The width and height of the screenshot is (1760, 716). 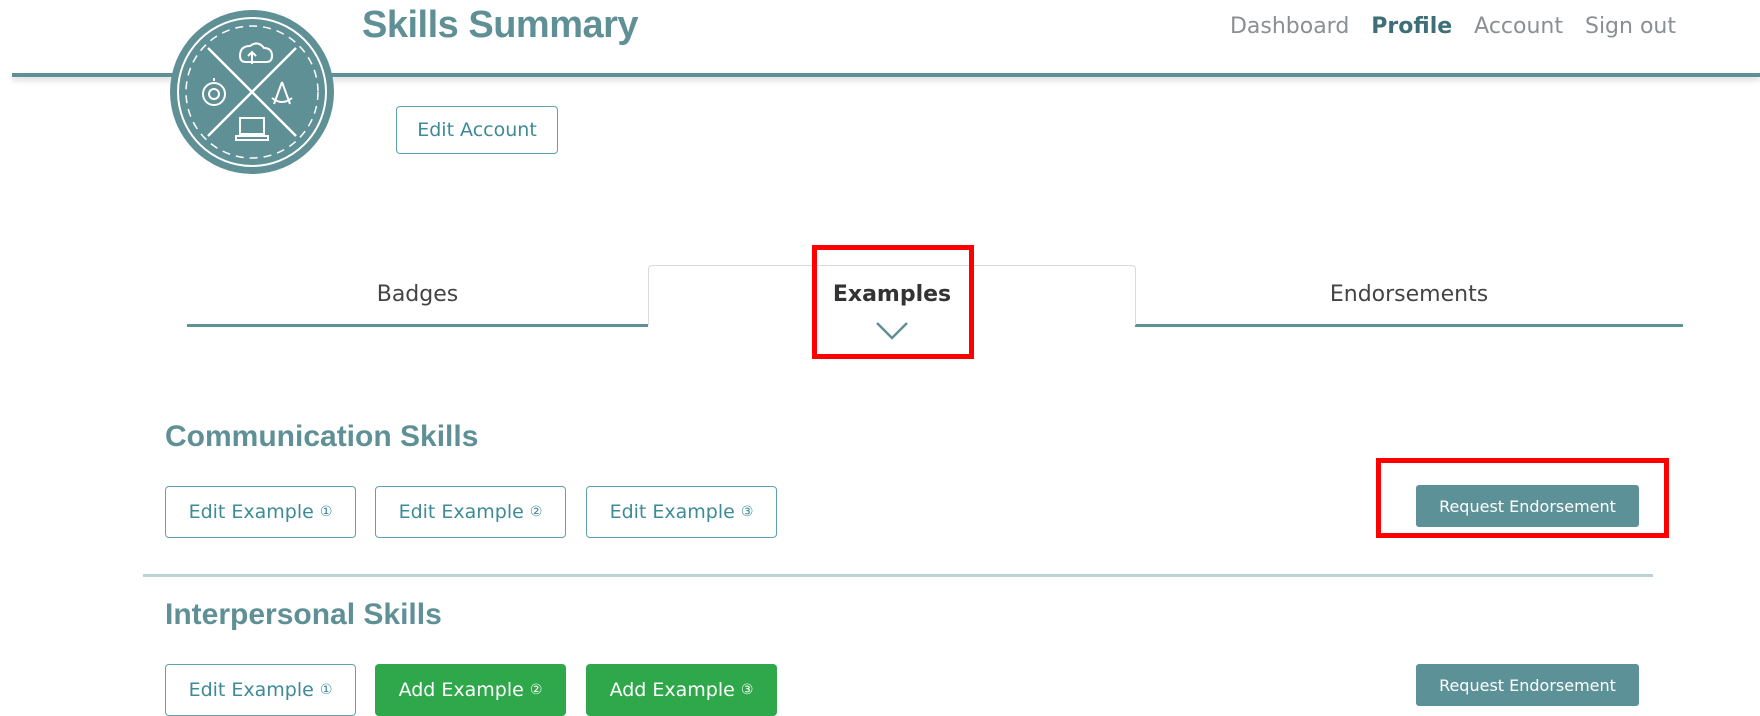 I want to click on tab-underline-right, so click(x=1409, y=325).